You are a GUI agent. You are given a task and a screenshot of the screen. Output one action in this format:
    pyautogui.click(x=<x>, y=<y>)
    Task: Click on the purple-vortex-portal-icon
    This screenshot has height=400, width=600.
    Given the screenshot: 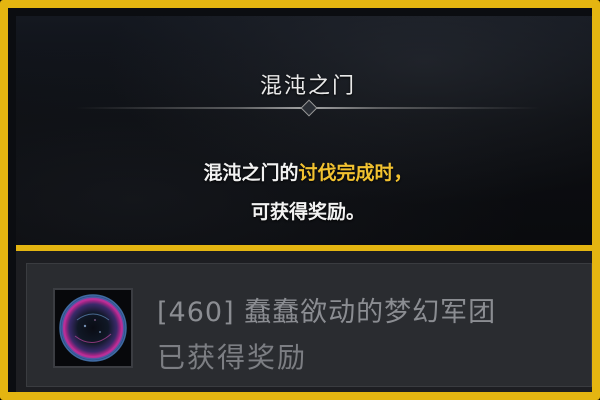 What is the action you would take?
    pyautogui.click(x=93, y=328)
    